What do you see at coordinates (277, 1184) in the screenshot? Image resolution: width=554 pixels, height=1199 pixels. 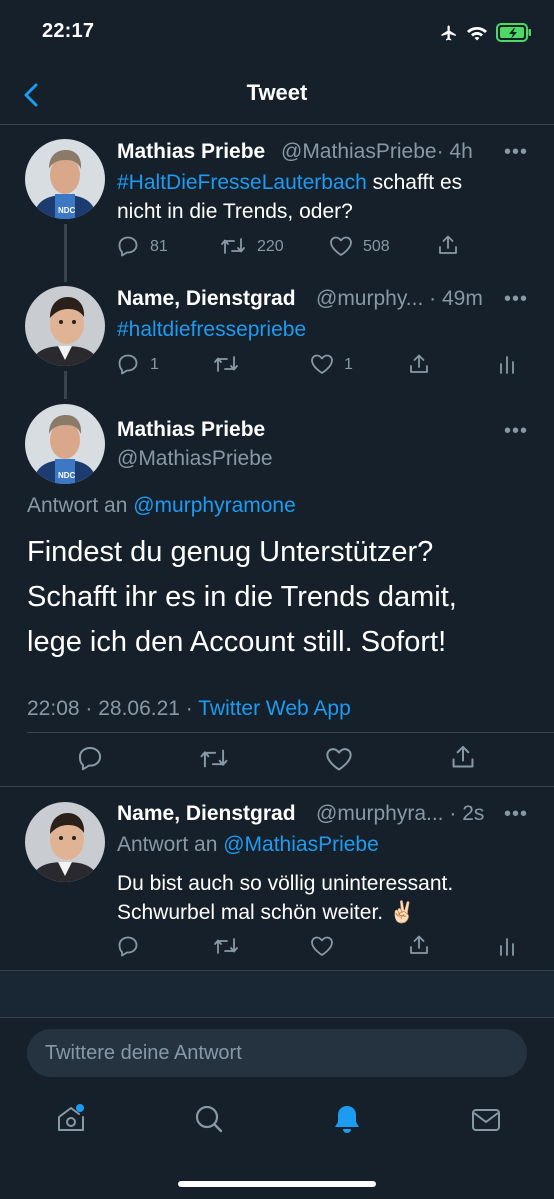 I see `home-indicator` at bounding box center [277, 1184].